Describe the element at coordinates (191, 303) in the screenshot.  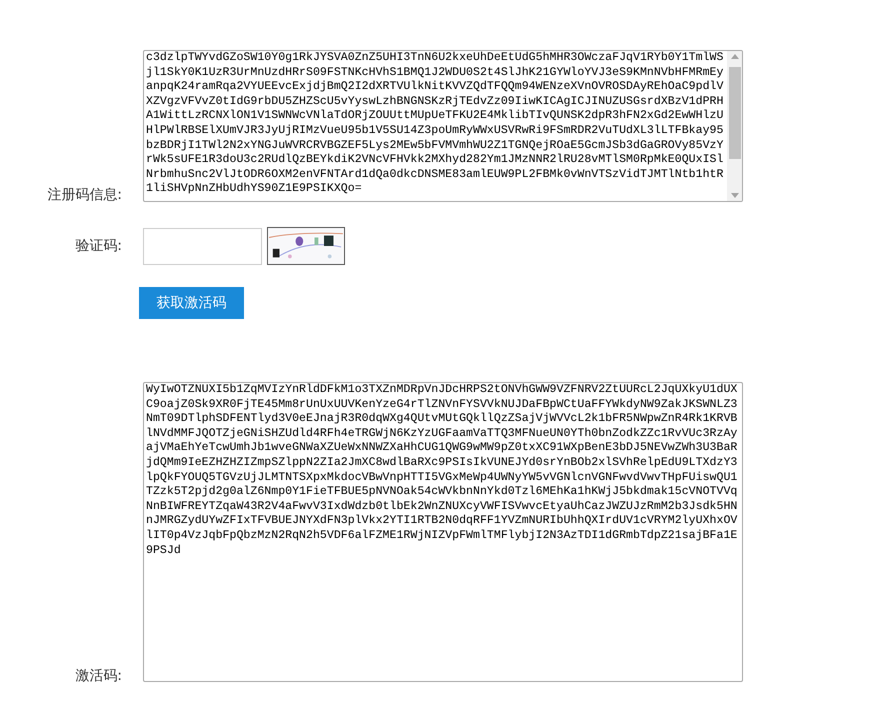
I see `get-activation-code-button: 获取激活码` at that location.